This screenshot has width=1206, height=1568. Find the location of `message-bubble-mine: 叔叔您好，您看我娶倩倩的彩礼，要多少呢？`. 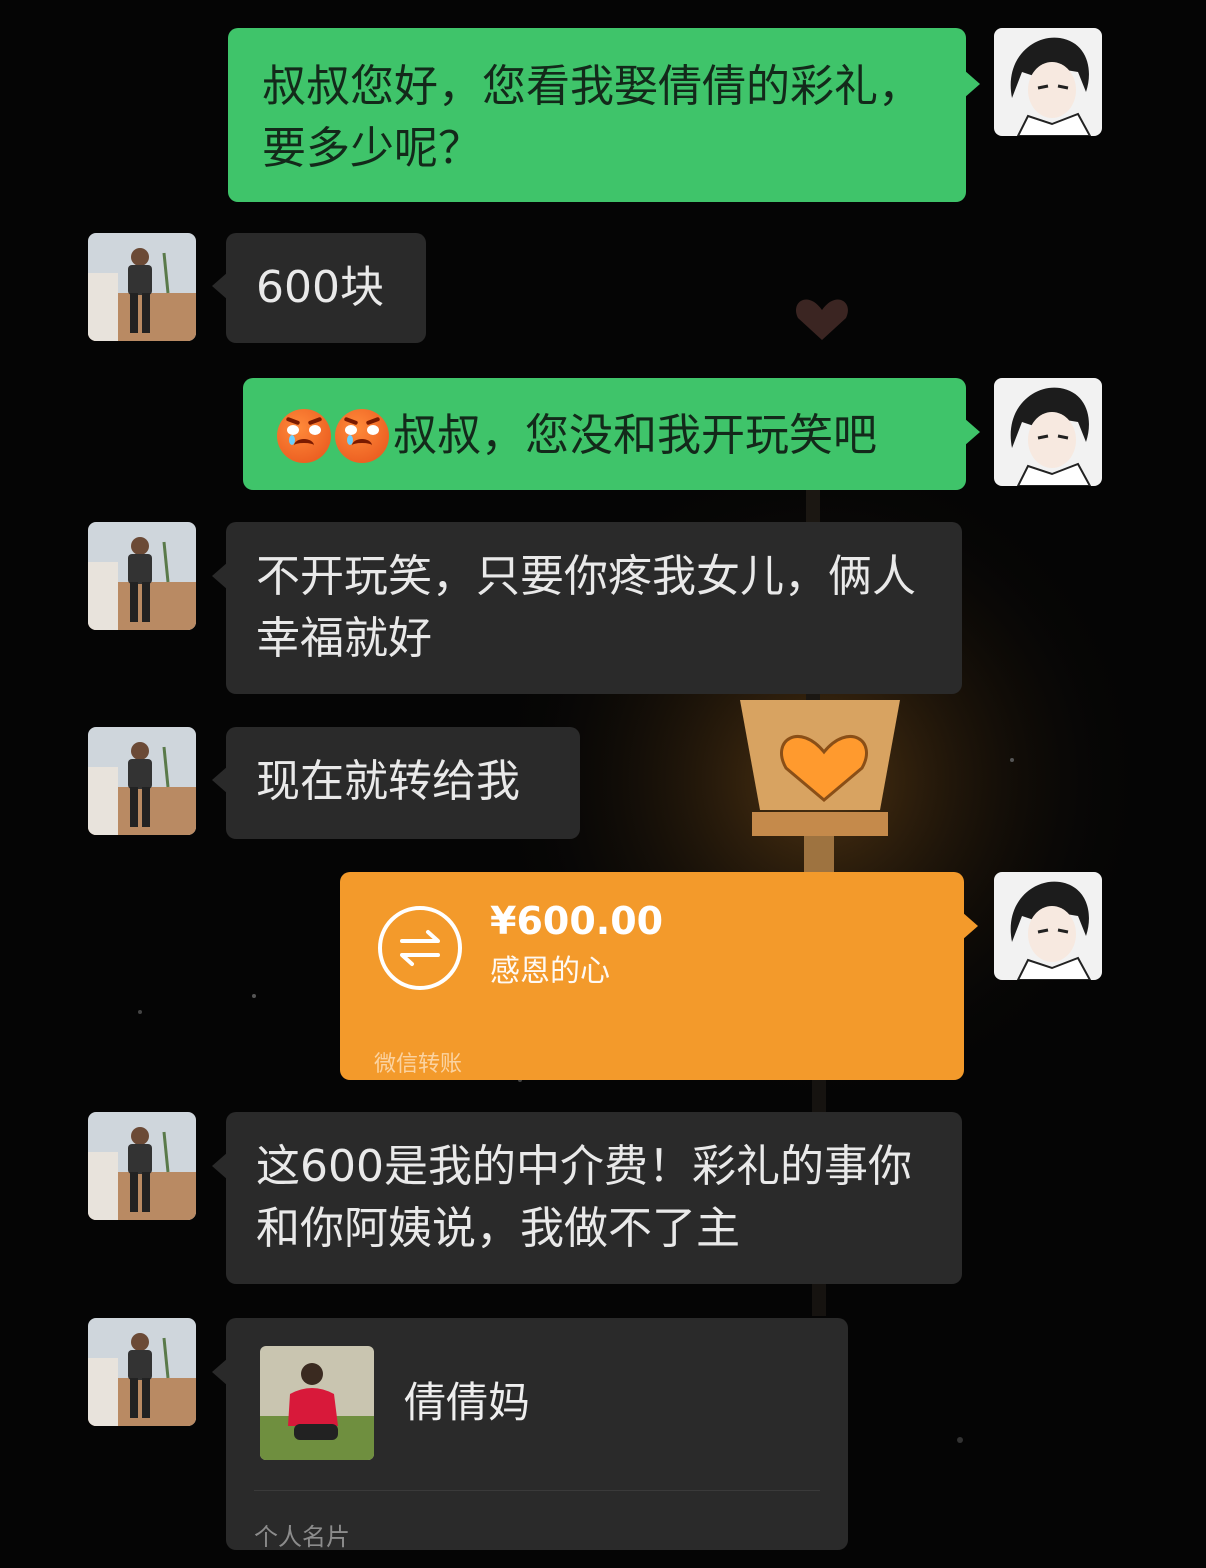

message-bubble-mine: 叔叔您好，您看我娶倩倩的彩礼，要多少呢？ is located at coordinates (597, 115).